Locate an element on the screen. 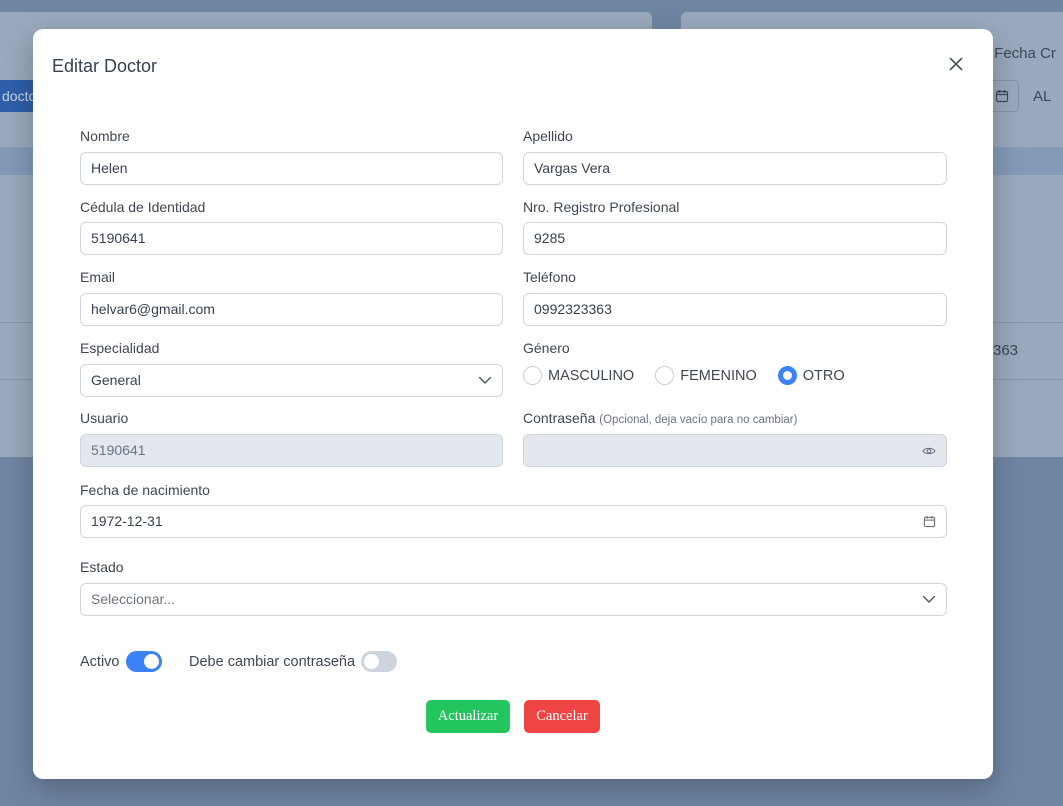 This screenshot has width=1063, height=806. especialidad-select: General is located at coordinates (291, 380).